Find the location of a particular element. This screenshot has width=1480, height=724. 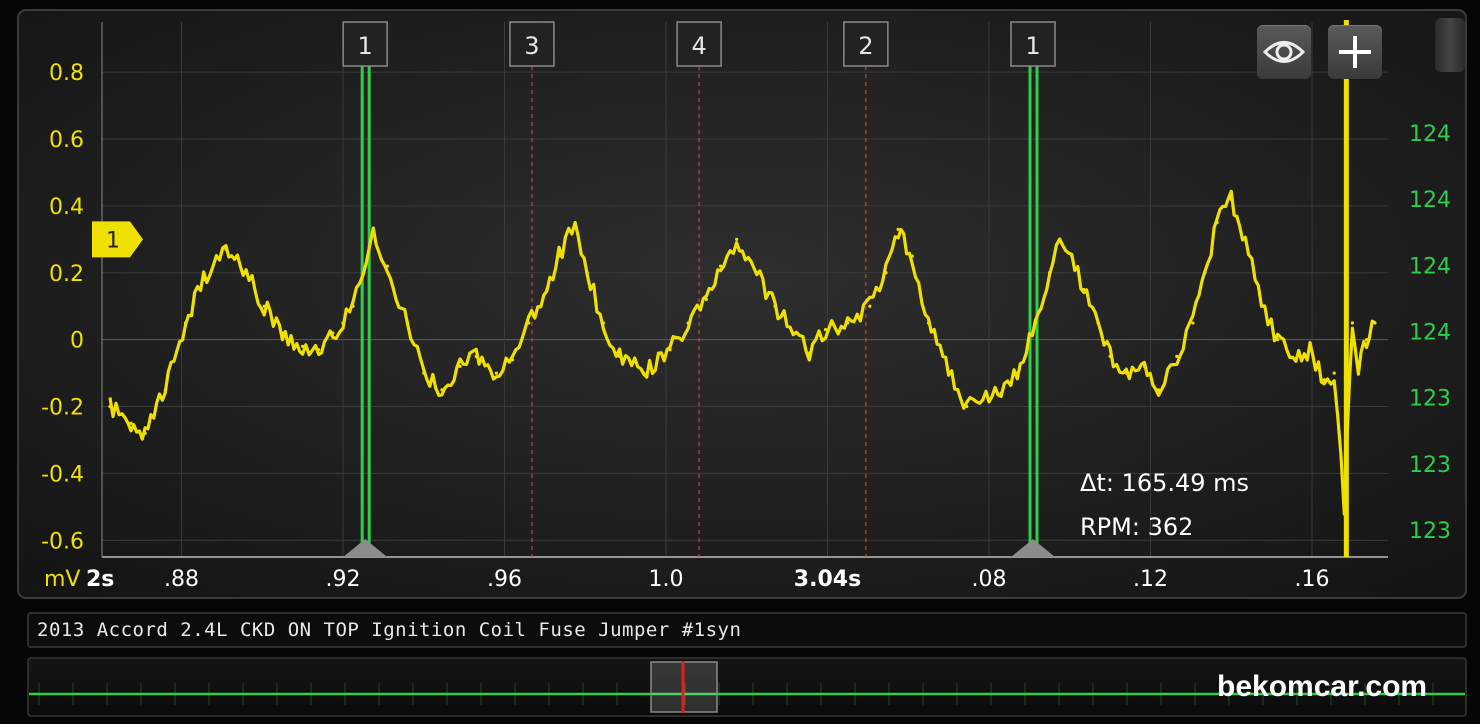

plus-icon is located at coordinates (1355, 52).